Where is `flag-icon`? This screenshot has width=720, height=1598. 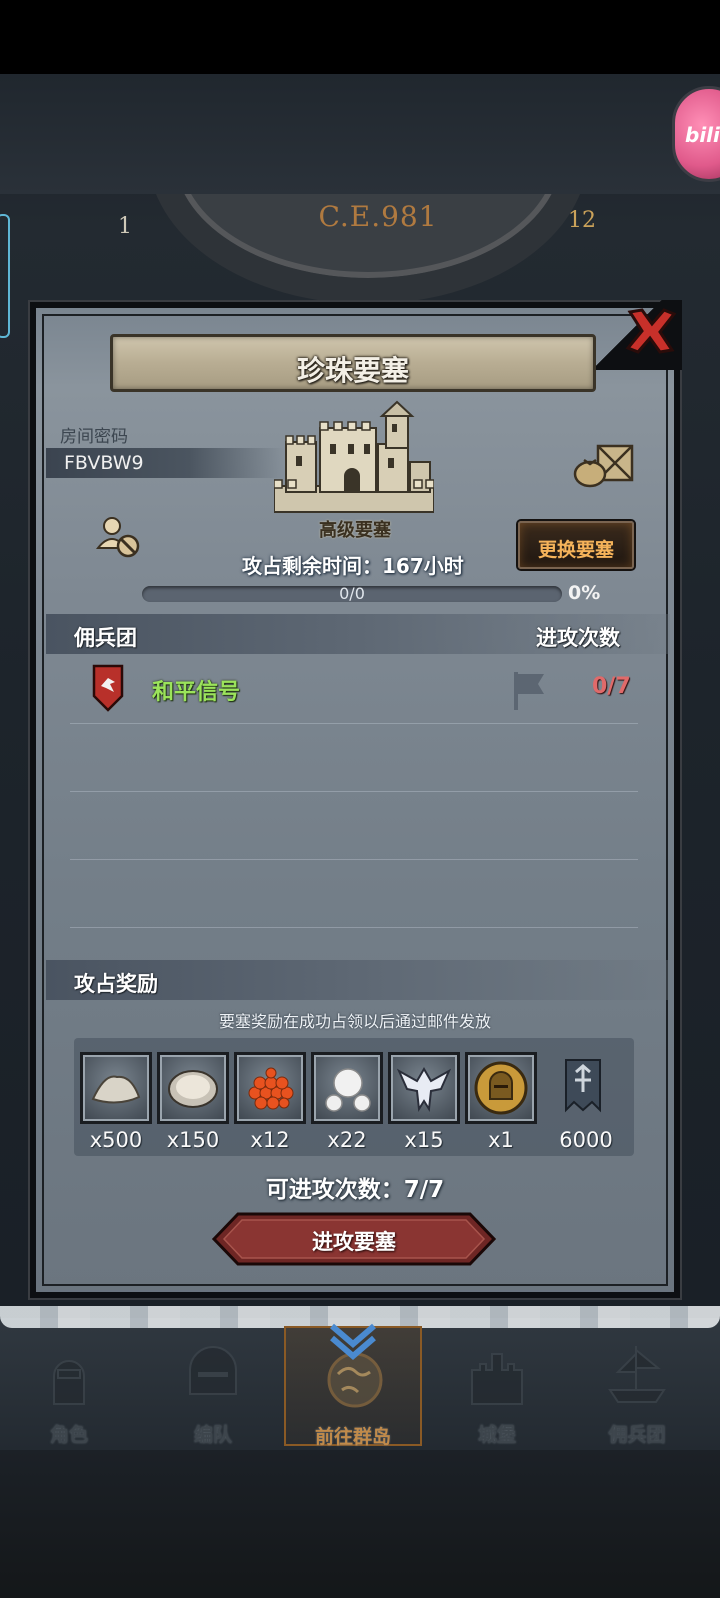
flag-icon is located at coordinates (529, 691).